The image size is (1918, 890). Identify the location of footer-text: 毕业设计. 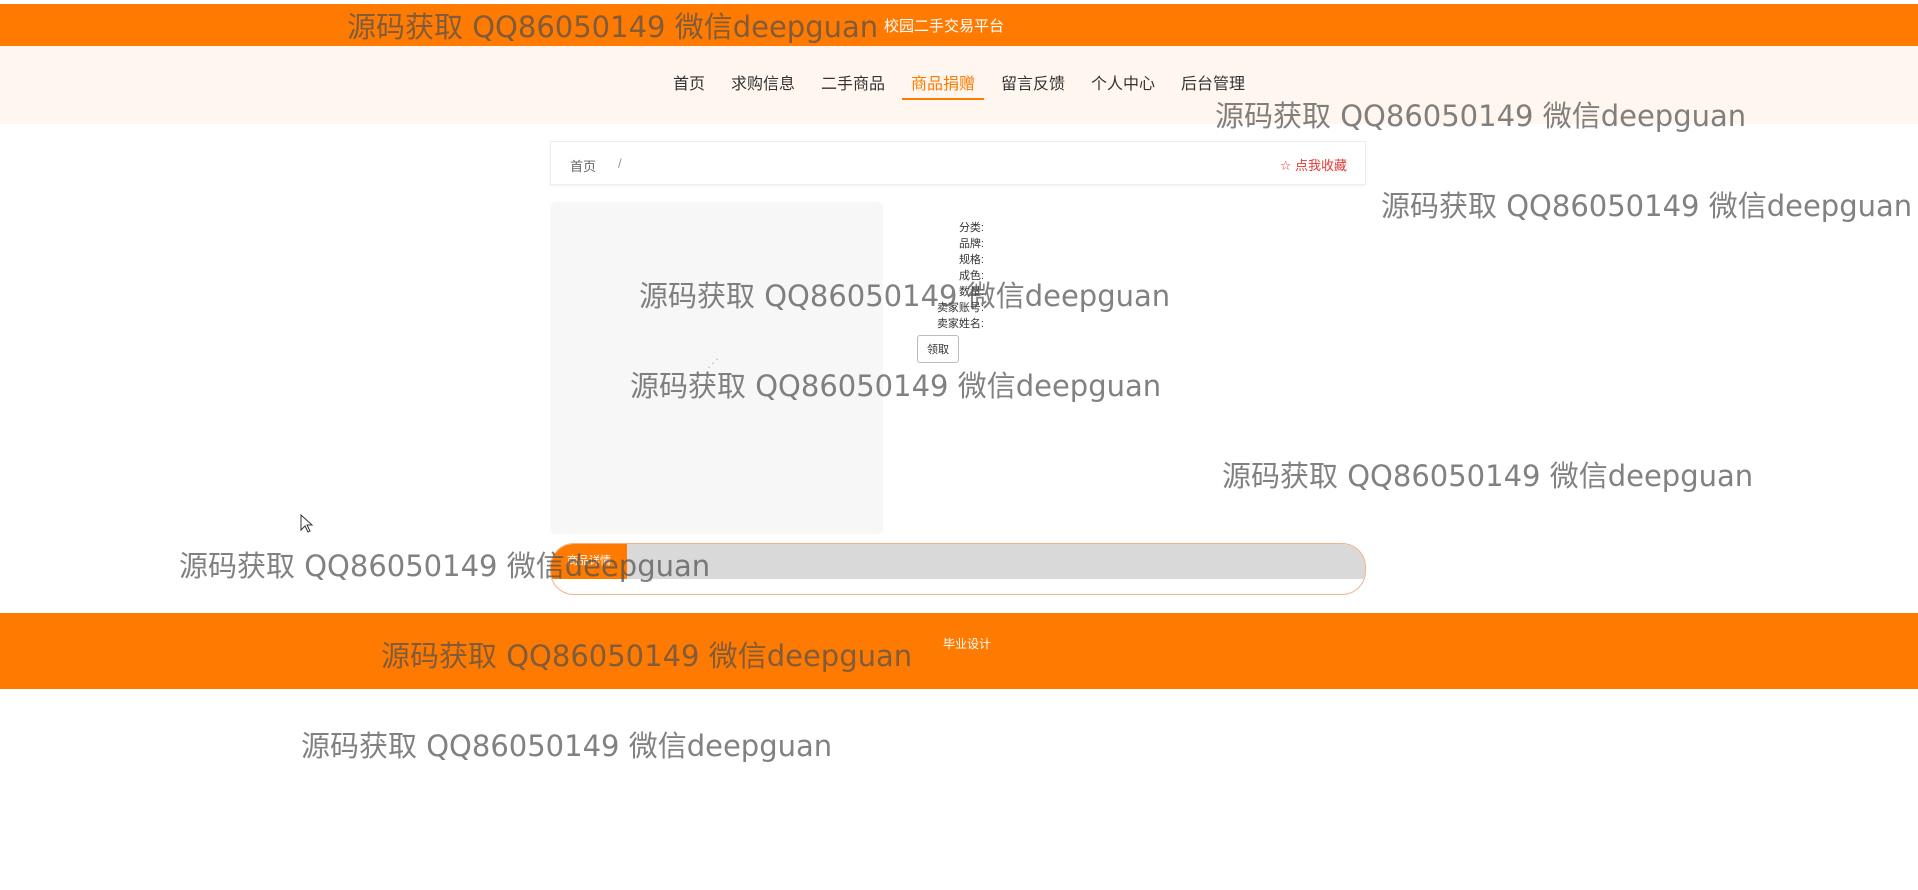
(967, 644).